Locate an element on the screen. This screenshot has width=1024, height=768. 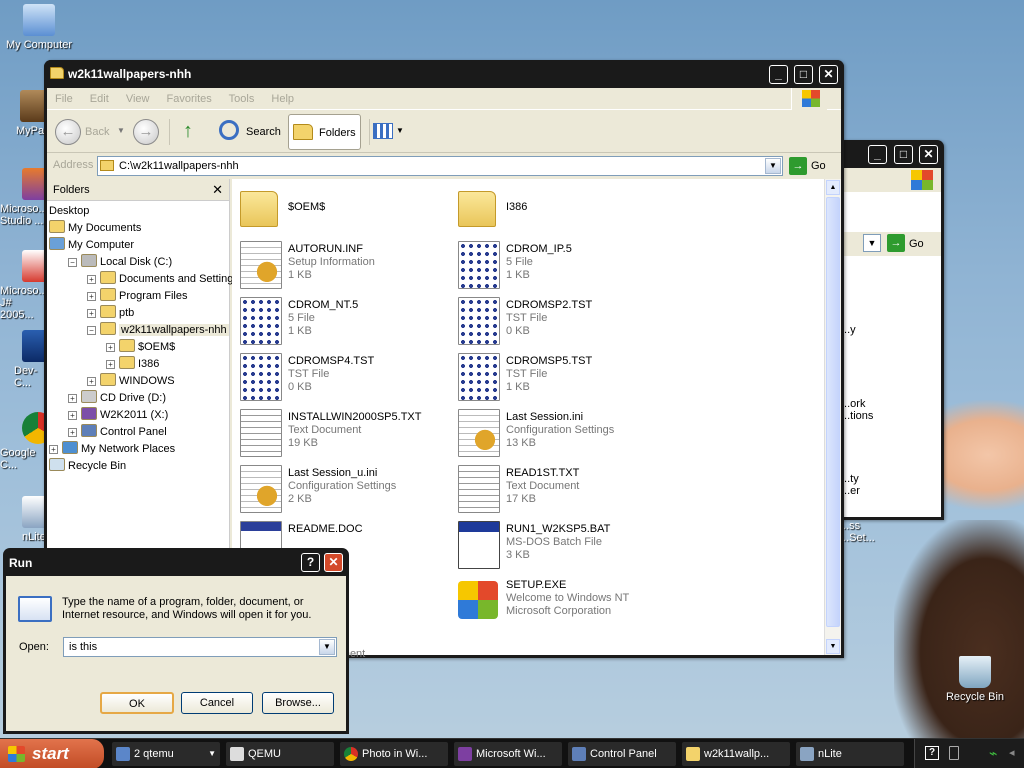
search-icon is located at coordinates (229, 130).